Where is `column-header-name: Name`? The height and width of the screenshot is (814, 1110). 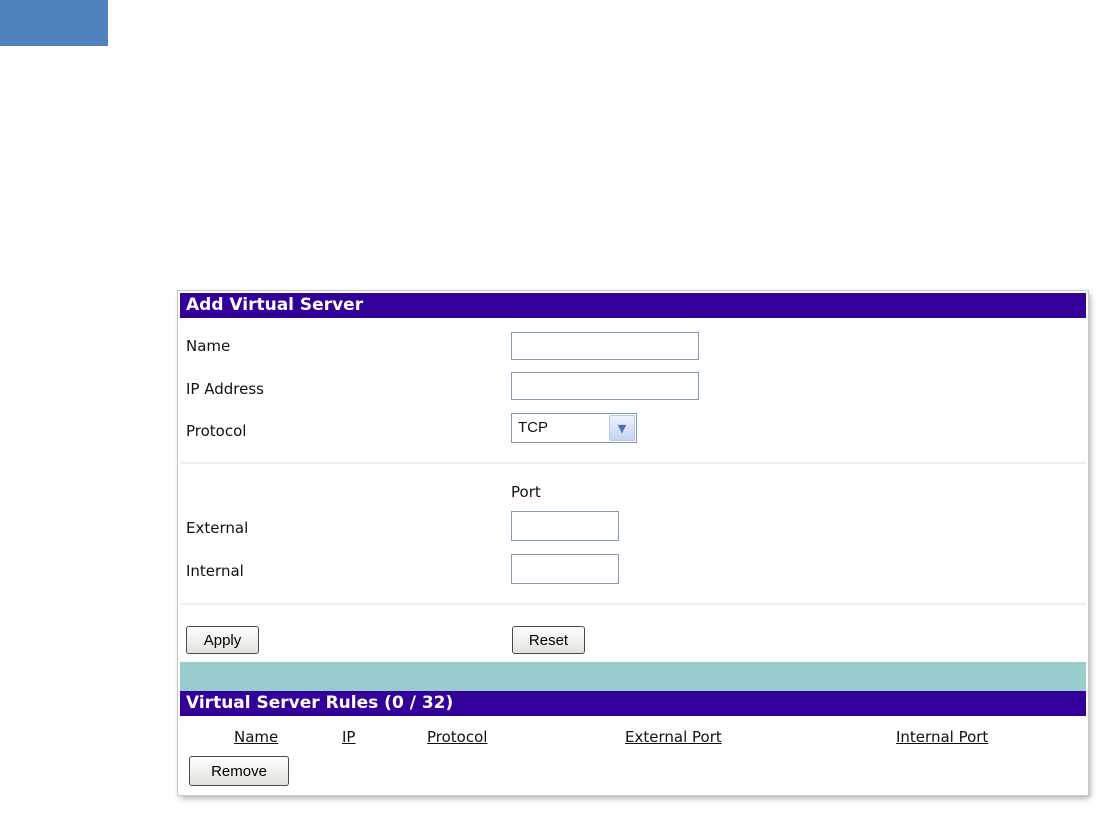
column-header-name: Name is located at coordinates (256, 737).